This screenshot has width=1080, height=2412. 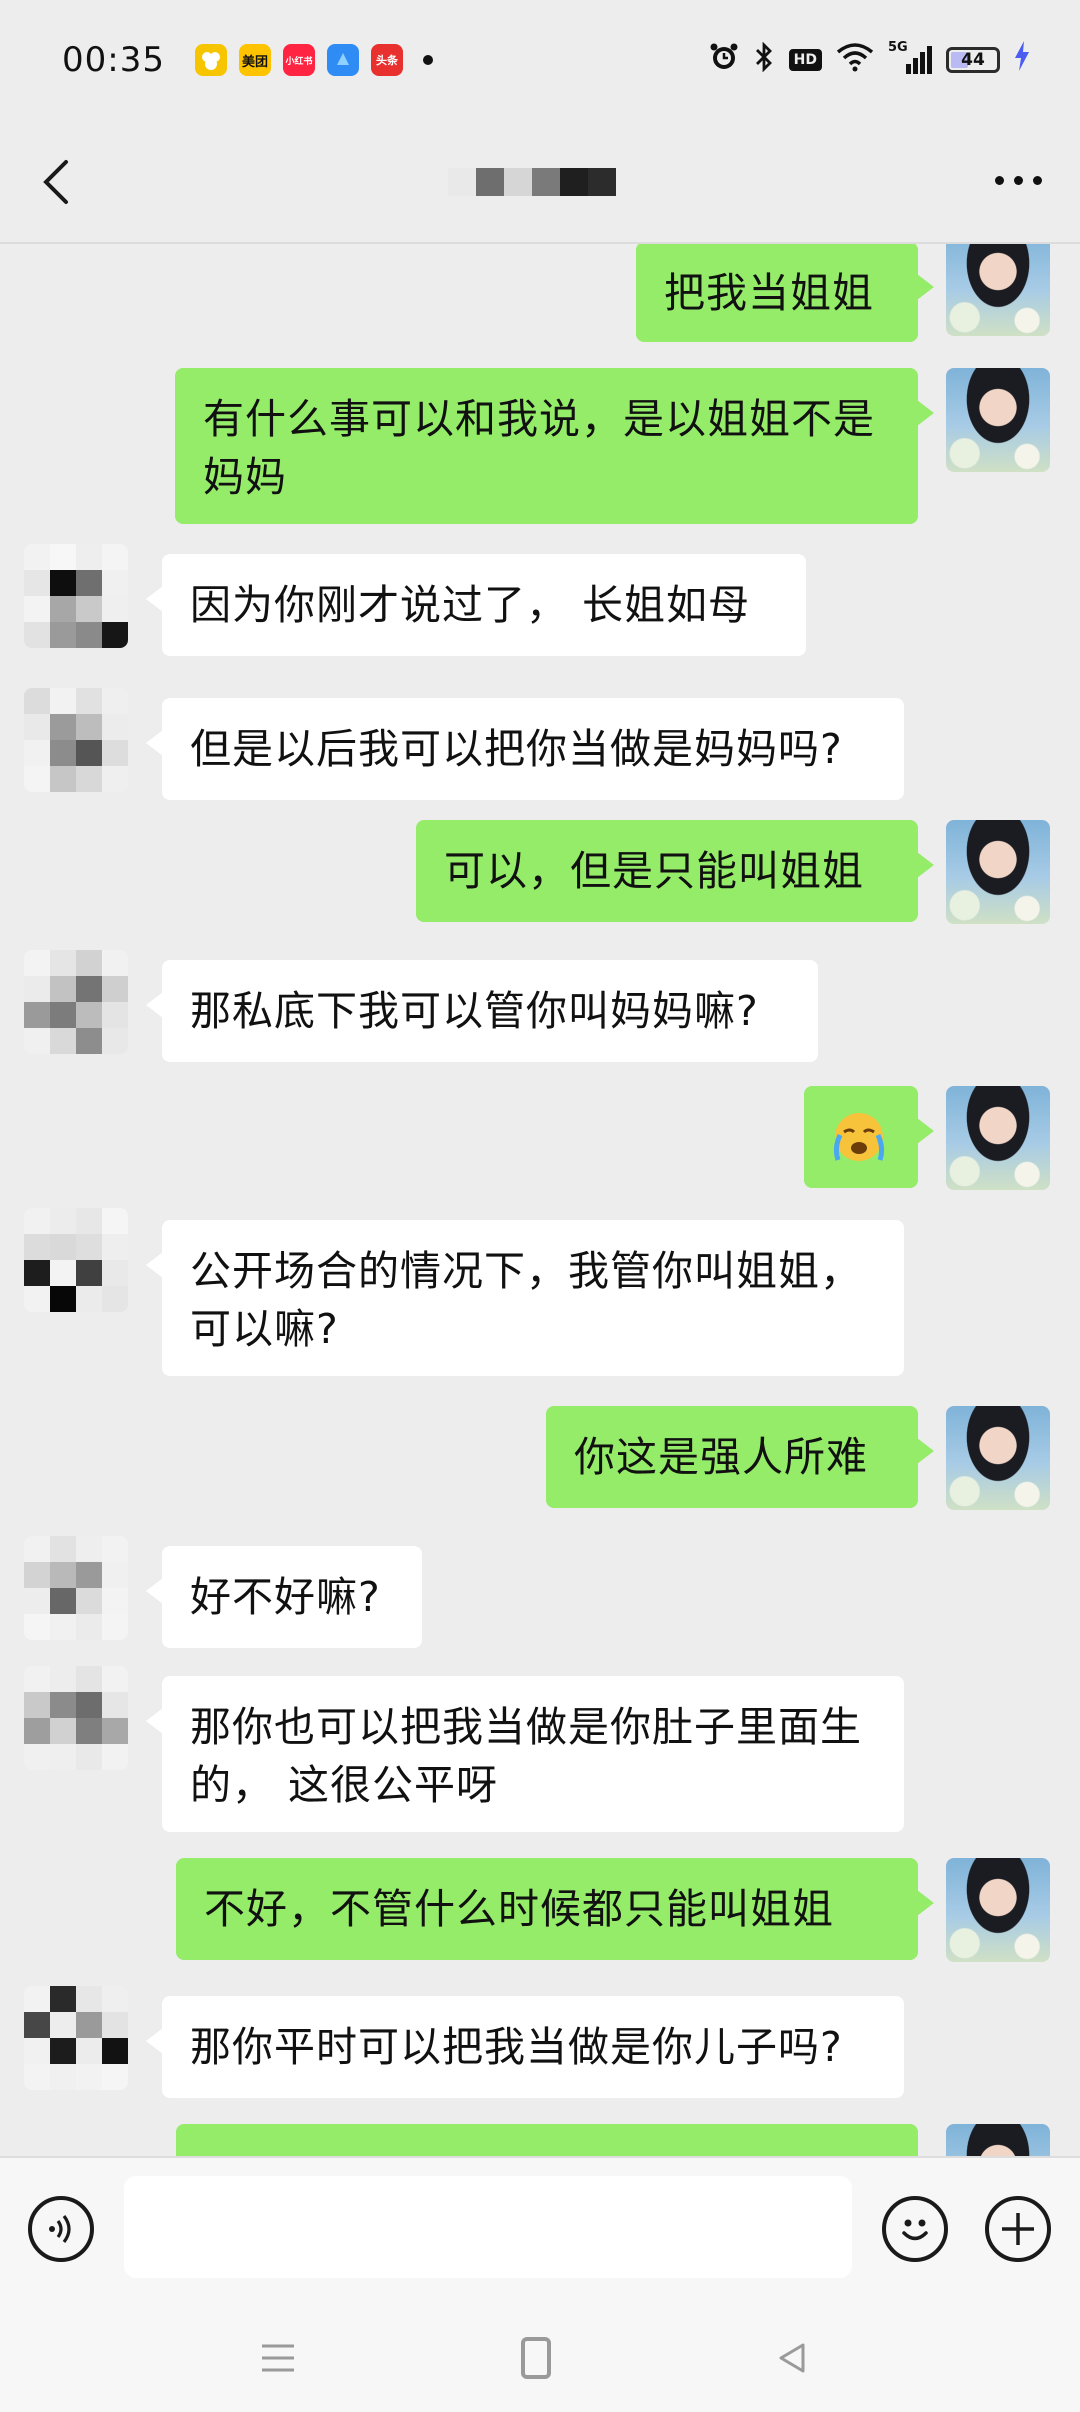 What do you see at coordinates (298, 60) in the screenshot?
I see `xiaohongshu-icon: 小红书` at bounding box center [298, 60].